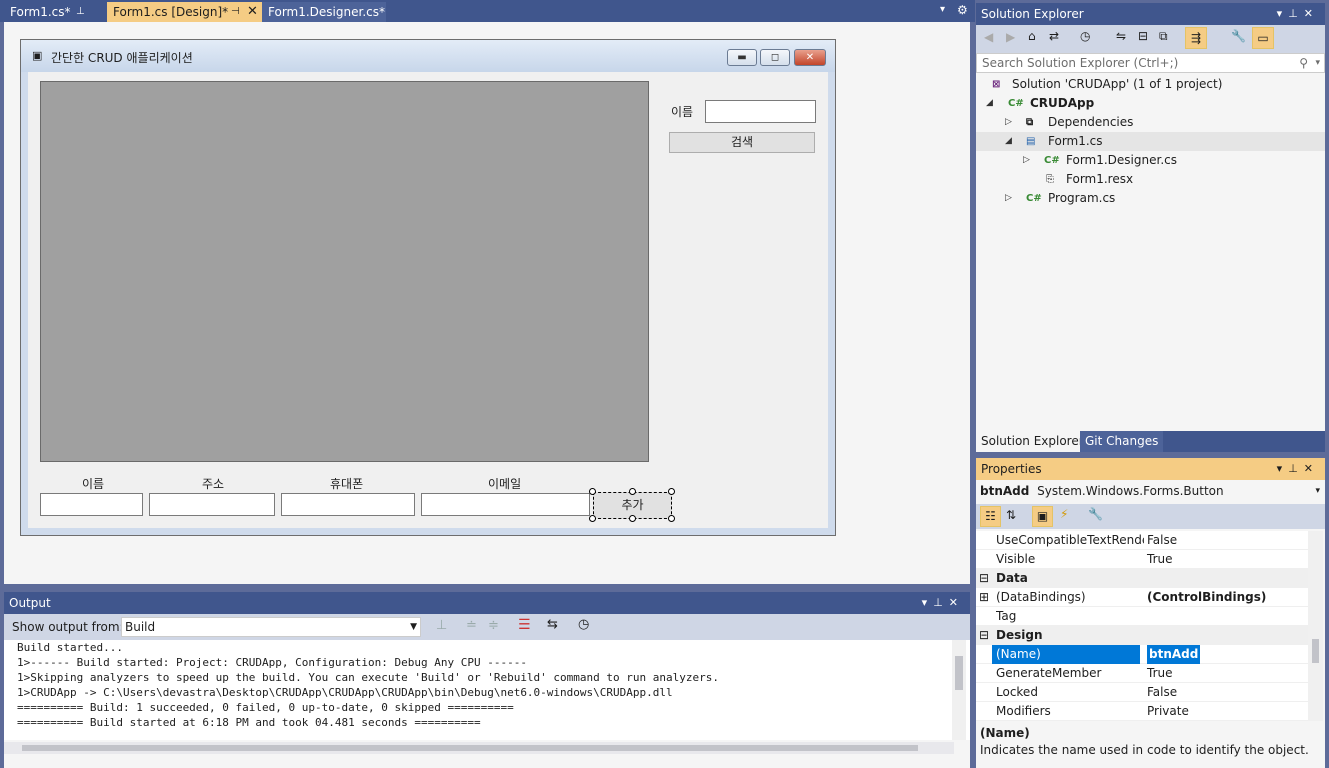 The height and width of the screenshot is (768, 1329). Describe the element at coordinates (271, 627) in the screenshot. I see `output-source-select: Build ▼` at that location.